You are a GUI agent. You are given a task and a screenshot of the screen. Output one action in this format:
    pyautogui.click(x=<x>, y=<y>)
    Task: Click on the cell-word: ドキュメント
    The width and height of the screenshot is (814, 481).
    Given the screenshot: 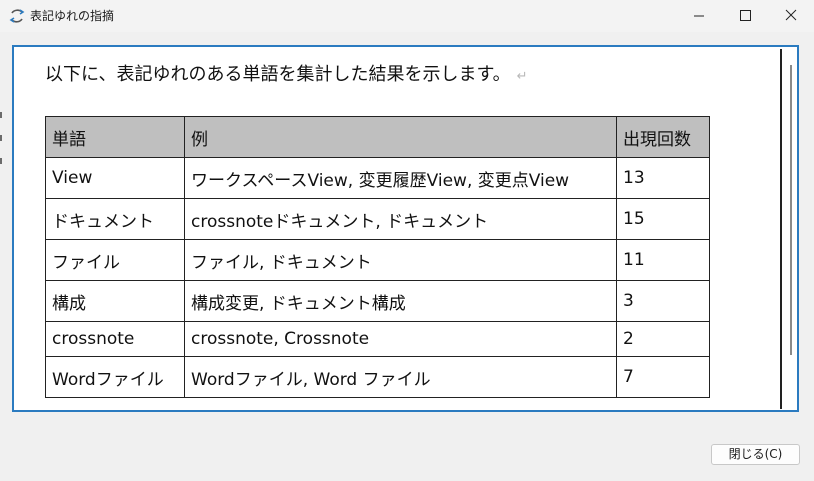 What is the action you would take?
    pyautogui.click(x=115, y=219)
    